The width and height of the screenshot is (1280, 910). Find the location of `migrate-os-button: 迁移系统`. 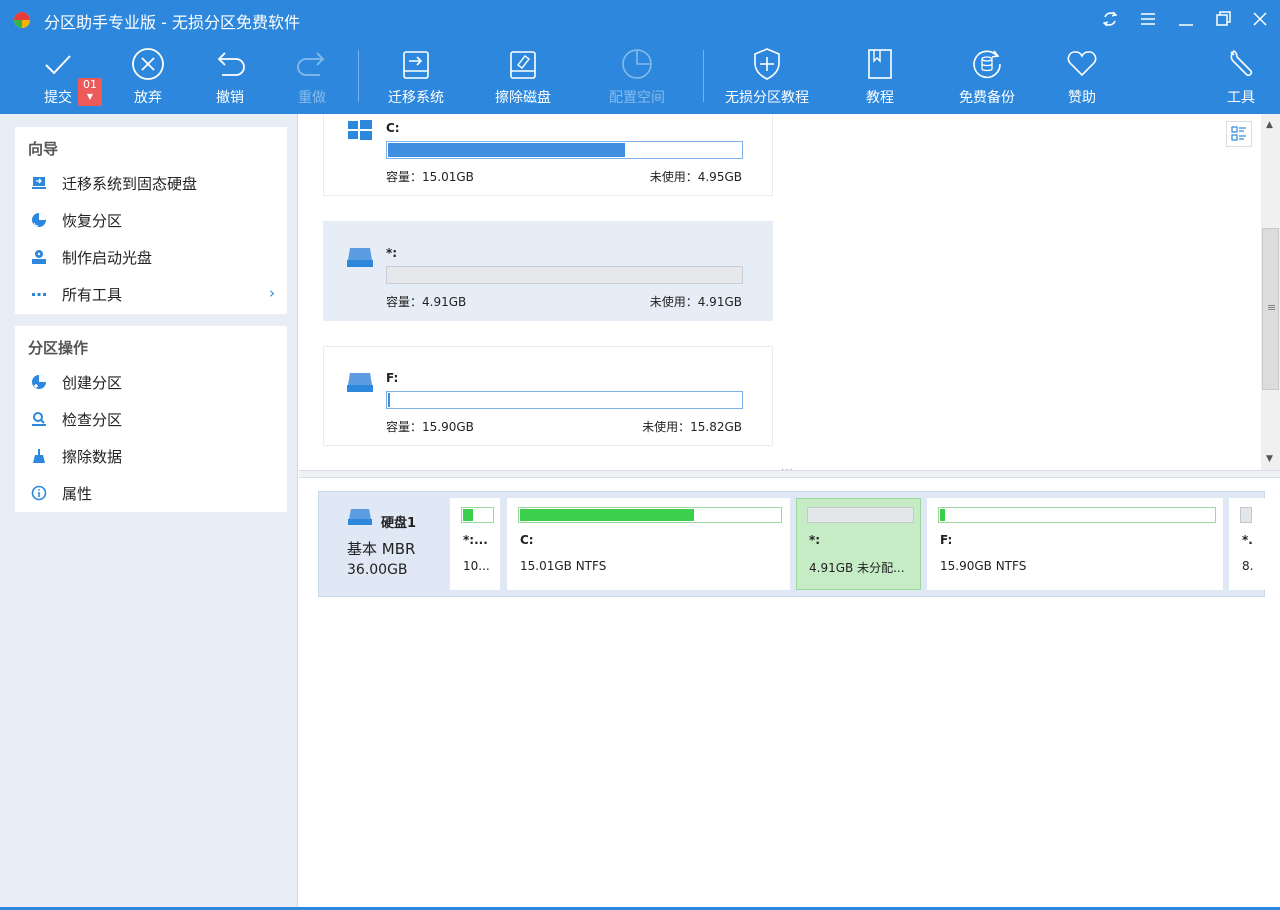

migrate-os-button: 迁移系统 is located at coordinates (416, 76).